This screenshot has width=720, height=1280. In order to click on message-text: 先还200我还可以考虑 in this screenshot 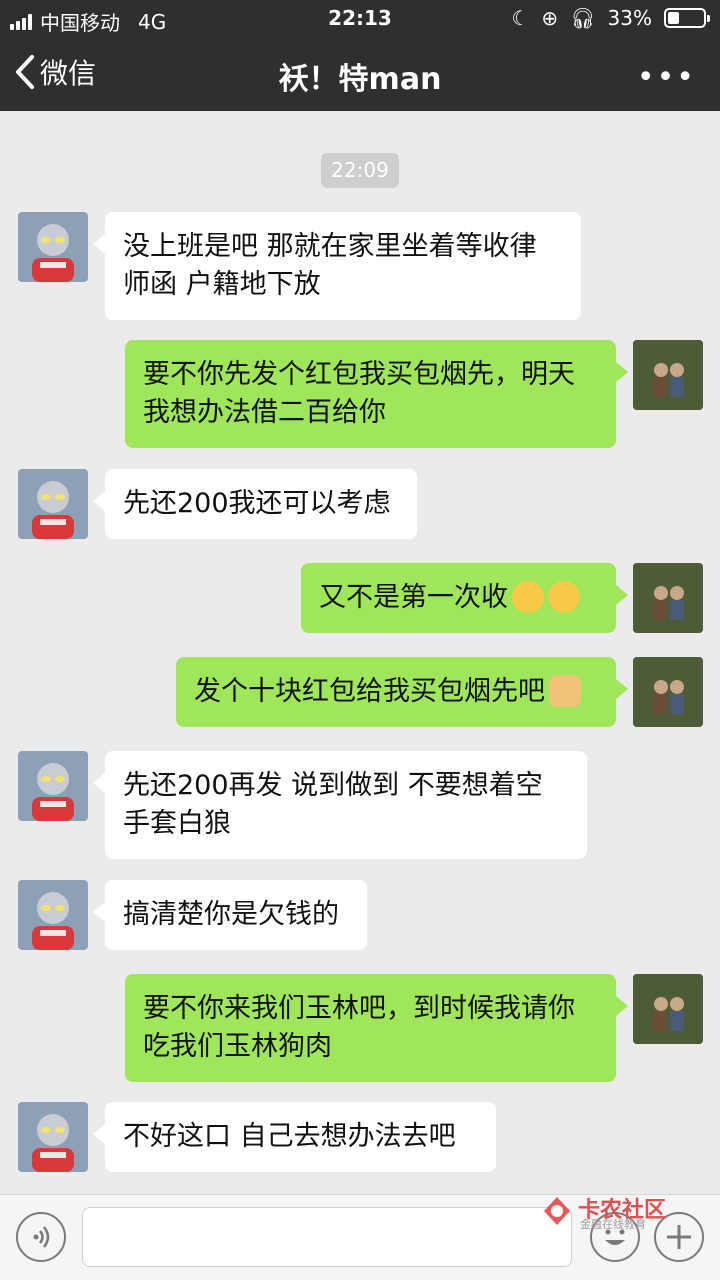, I will do `click(257, 503)`.